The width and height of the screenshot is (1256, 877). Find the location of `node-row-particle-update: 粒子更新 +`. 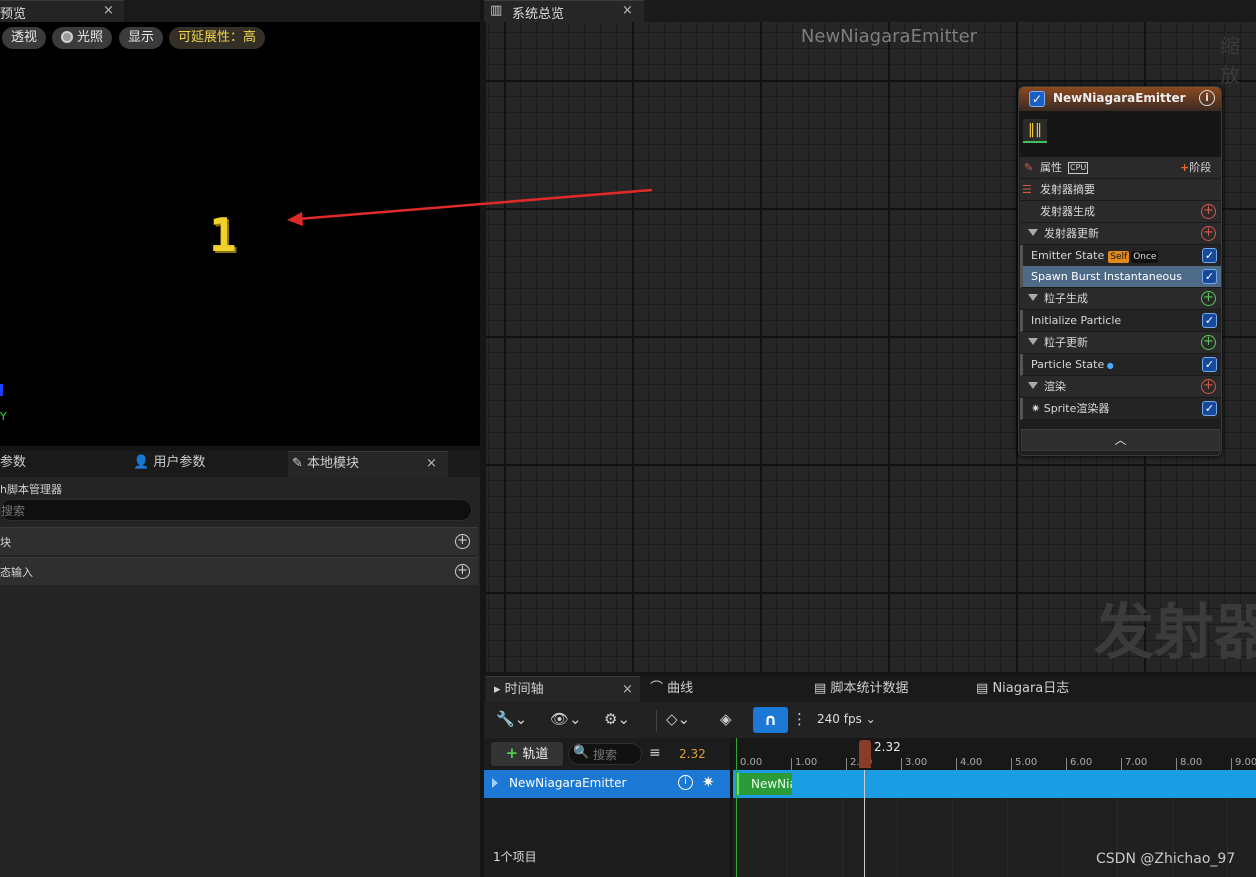

node-row-particle-update: 粒子更新 + is located at coordinates (1120, 343).